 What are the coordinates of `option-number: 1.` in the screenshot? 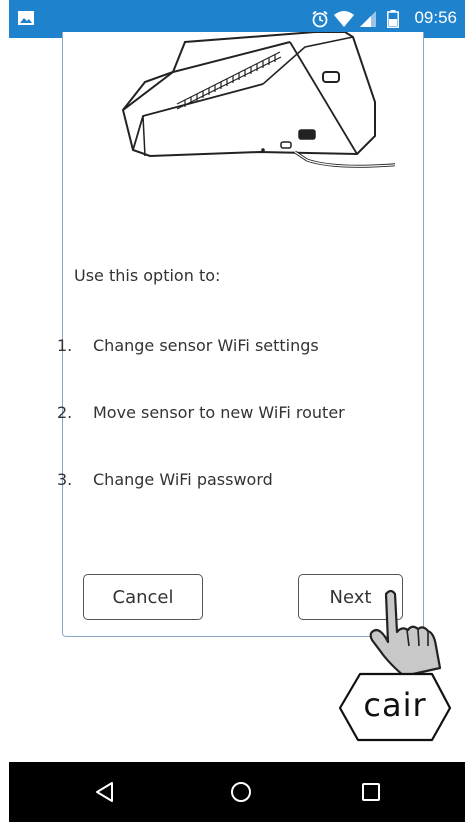 It's located at (65, 345).